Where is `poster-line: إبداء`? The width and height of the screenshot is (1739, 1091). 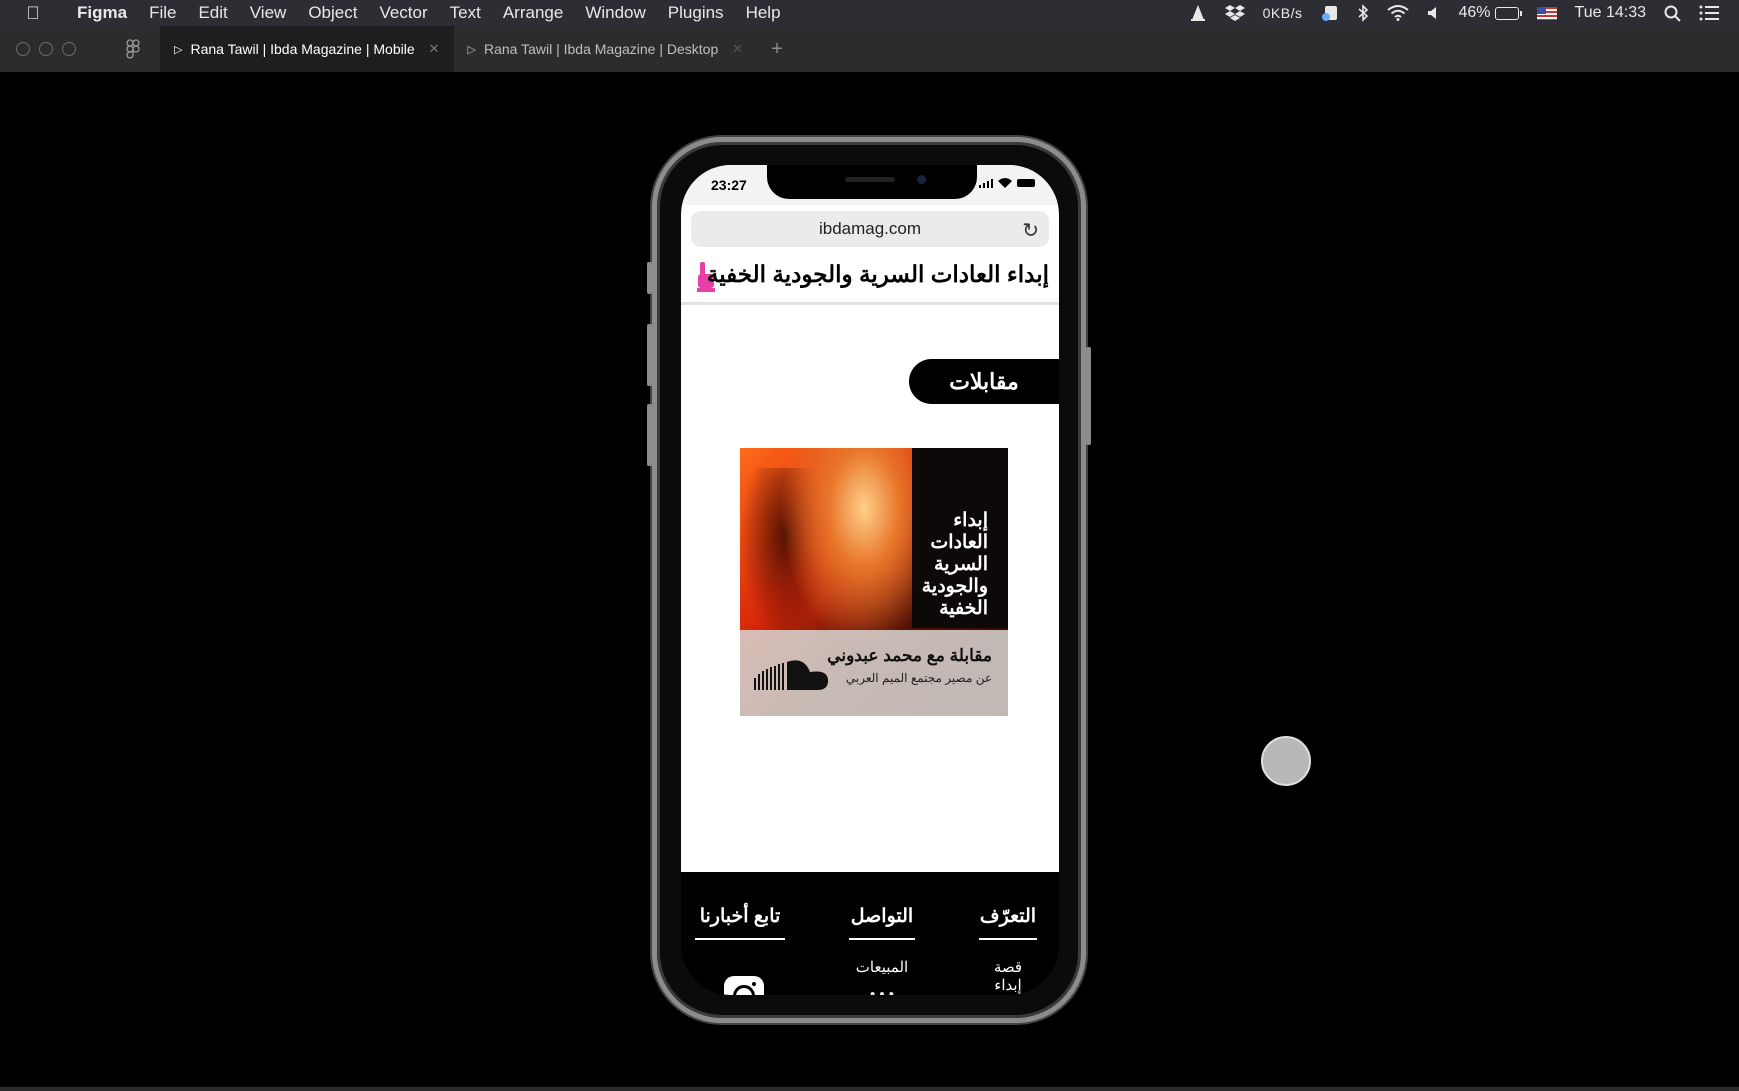
poster-line: إبداء is located at coordinates (970, 520).